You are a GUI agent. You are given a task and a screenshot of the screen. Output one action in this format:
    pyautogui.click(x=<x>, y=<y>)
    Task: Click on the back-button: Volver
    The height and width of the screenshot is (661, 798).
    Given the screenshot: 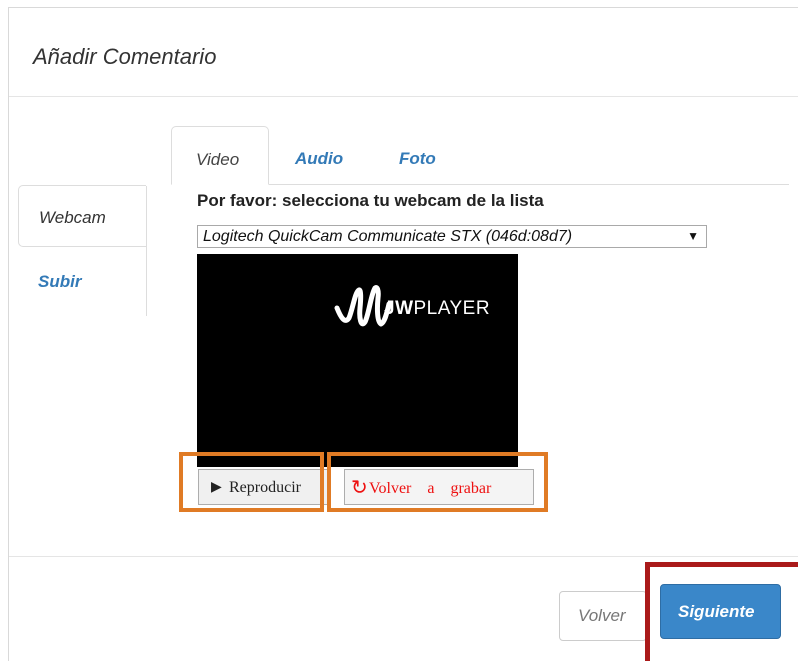 What is the action you would take?
    pyautogui.click(x=603, y=616)
    